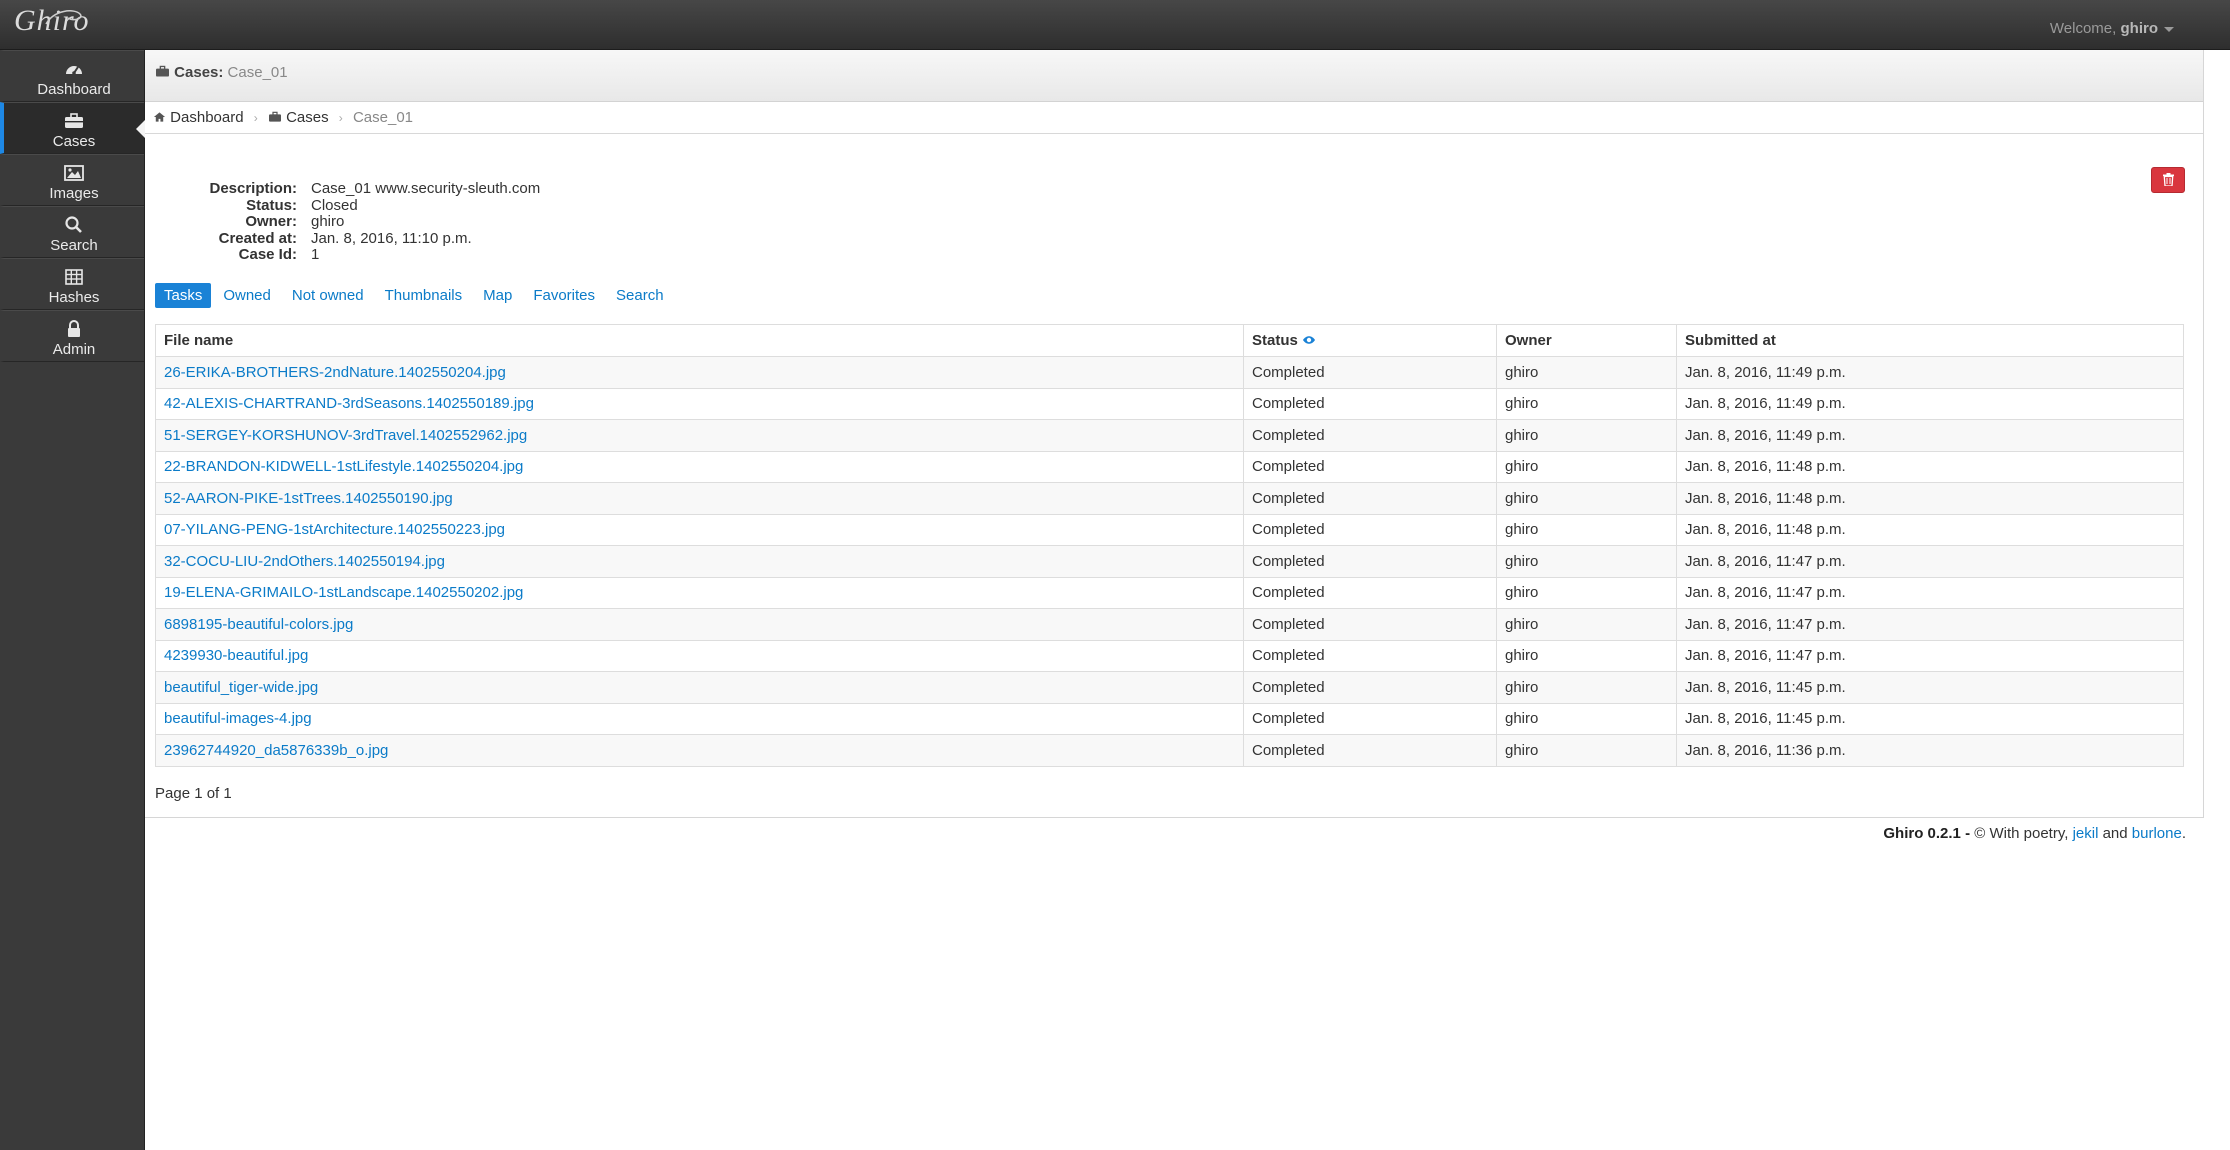  Describe the element at coordinates (74, 225) in the screenshot. I see `search-icon` at that location.